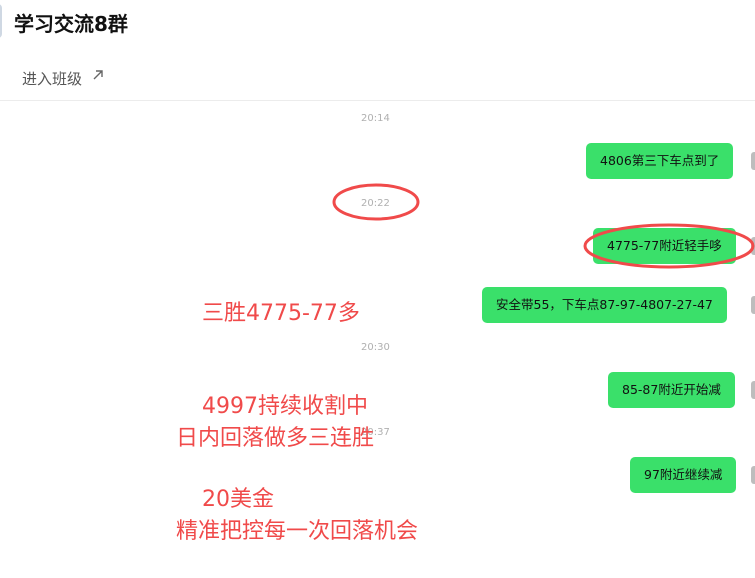 The height and width of the screenshot is (578, 755). Describe the element at coordinates (98, 75) in the screenshot. I see `arrow-up-right-icon` at that location.